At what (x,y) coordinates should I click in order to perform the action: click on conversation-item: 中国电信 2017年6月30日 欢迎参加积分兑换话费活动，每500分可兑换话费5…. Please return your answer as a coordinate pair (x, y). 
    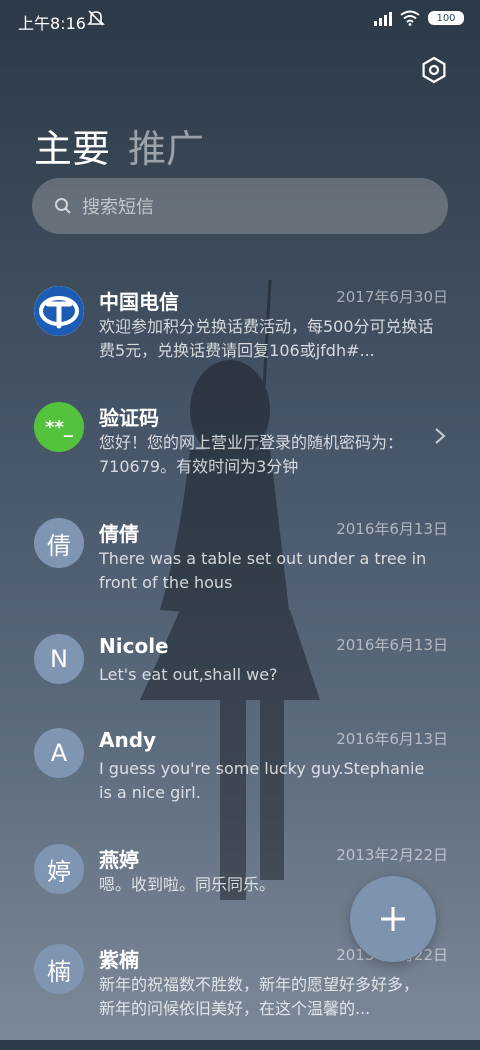
    Looking at the image, I should click on (240, 334).